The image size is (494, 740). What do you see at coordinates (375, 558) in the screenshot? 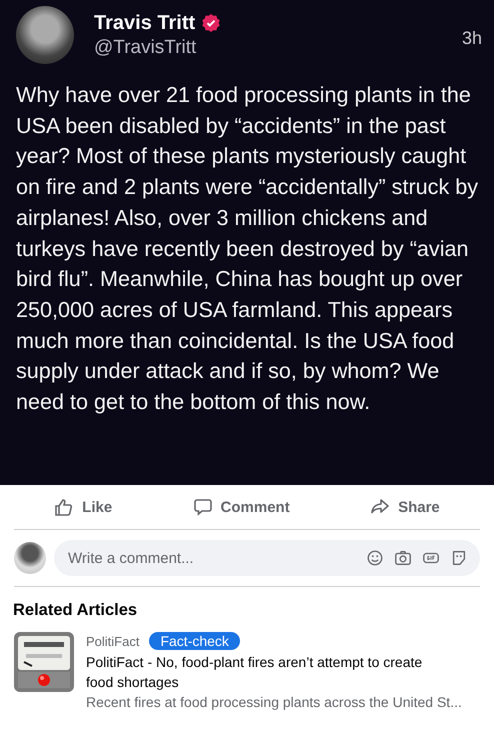
I see `emoji-icon` at bounding box center [375, 558].